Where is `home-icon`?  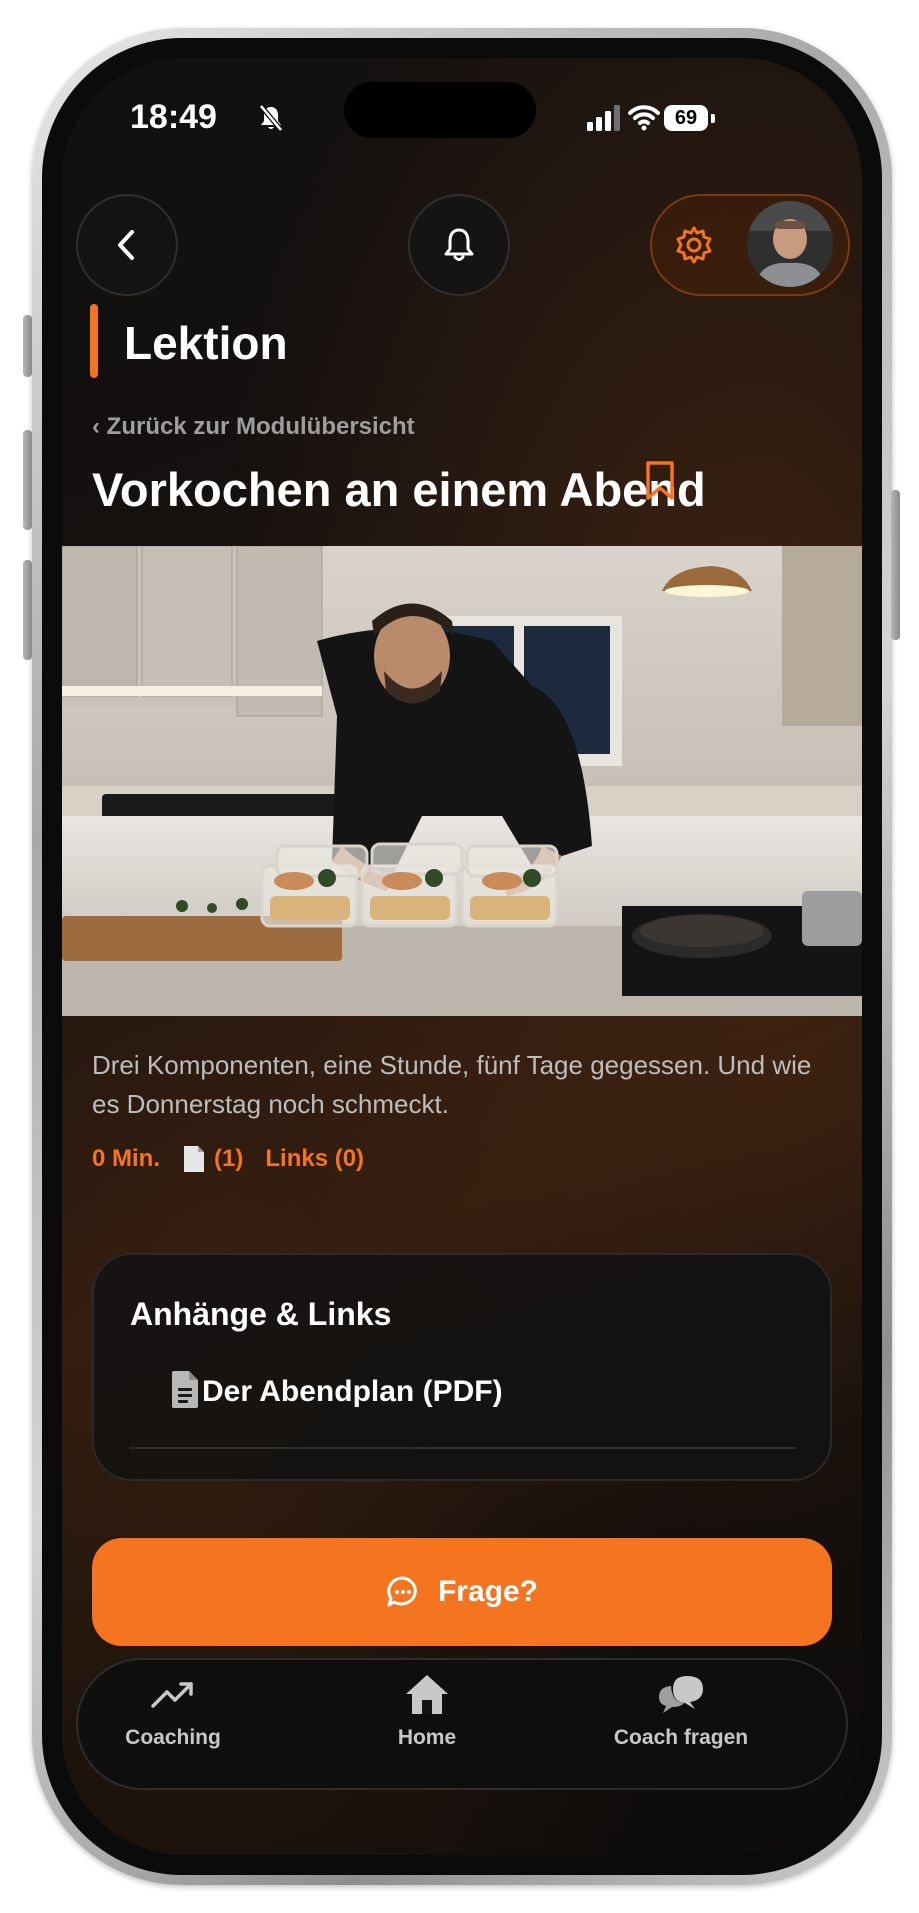 home-icon is located at coordinates (427, 1694).